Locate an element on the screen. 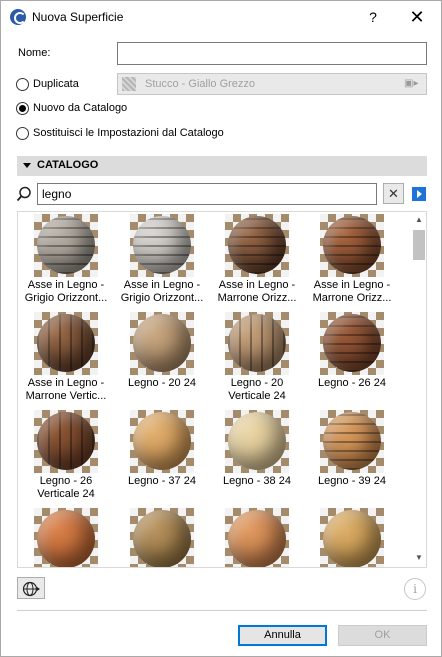  radio-replace-settings: Sostituisci le Impostazioni dal Catalogo is located at coordinates (131, 134).